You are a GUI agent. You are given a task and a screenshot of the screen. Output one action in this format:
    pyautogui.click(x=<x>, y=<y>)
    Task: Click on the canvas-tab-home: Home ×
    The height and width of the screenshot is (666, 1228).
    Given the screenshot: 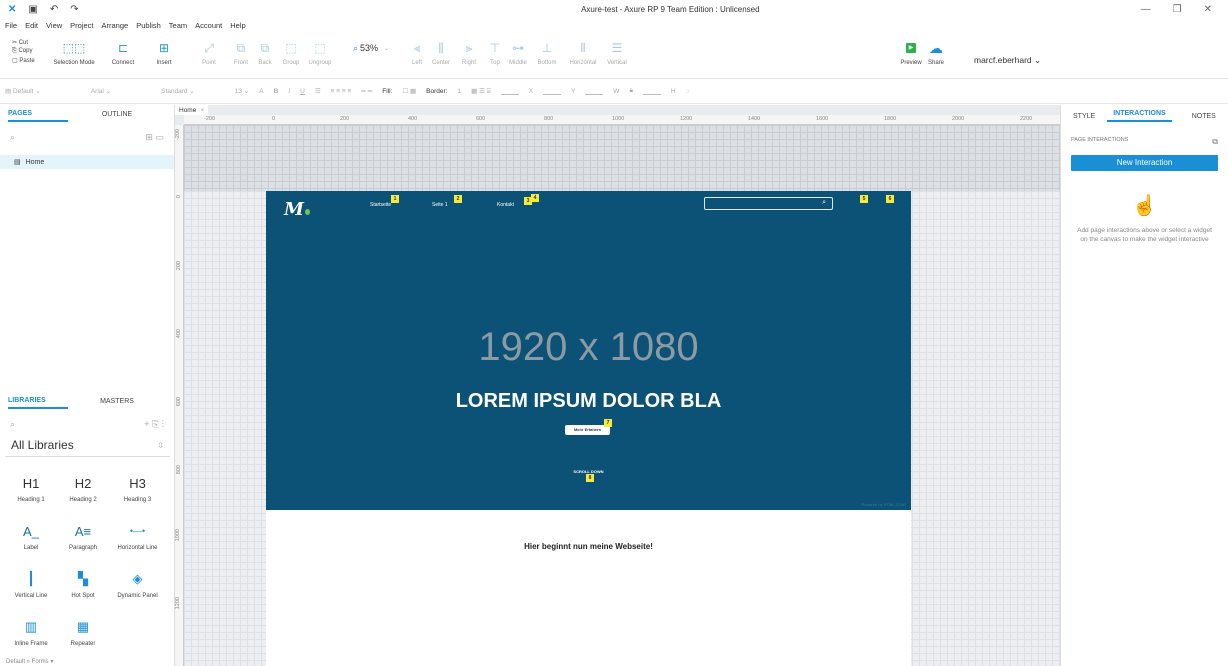 What is the action you would take?
    pyautogui.click(x=192, y=110)
    